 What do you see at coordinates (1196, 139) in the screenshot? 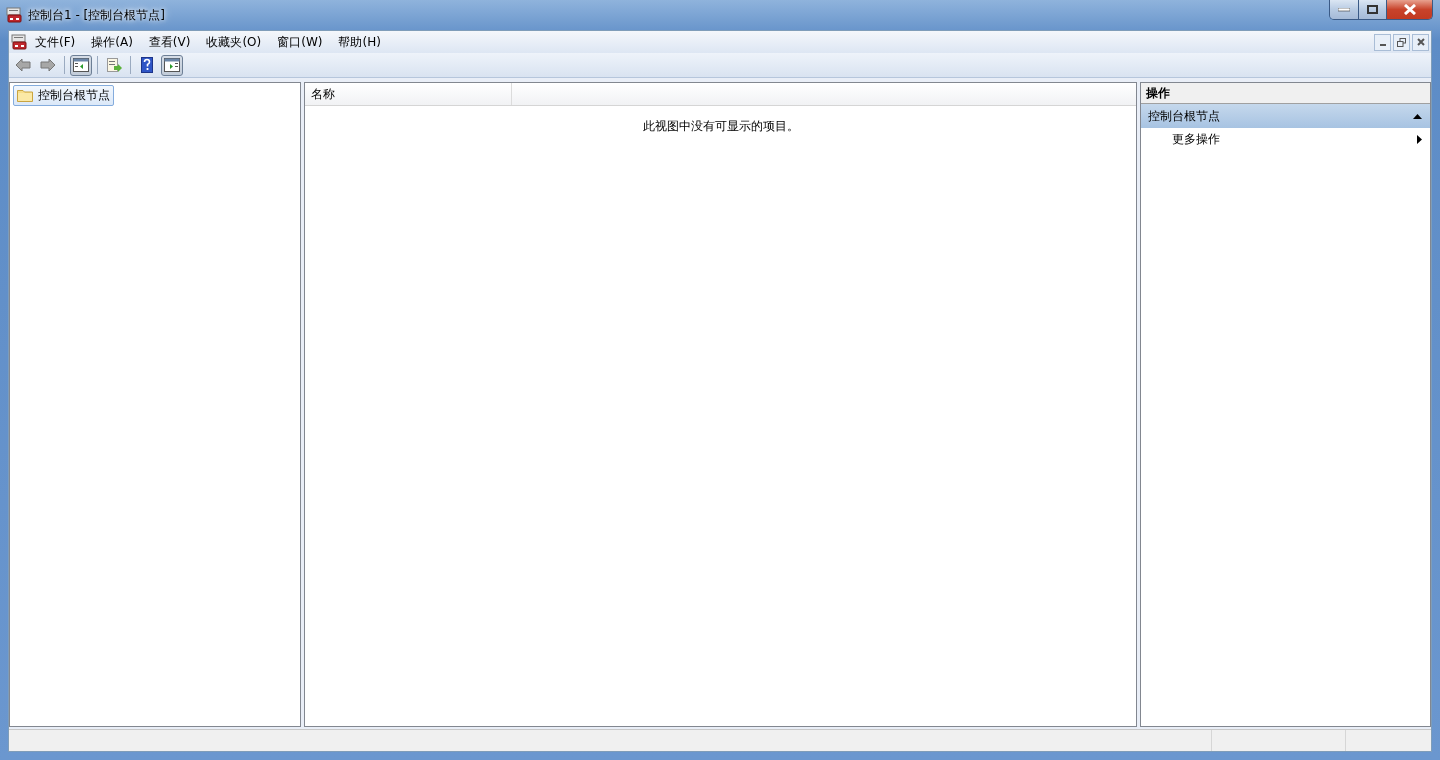
I see `action-label: 更多操作` at bounding box center [1196, 139].